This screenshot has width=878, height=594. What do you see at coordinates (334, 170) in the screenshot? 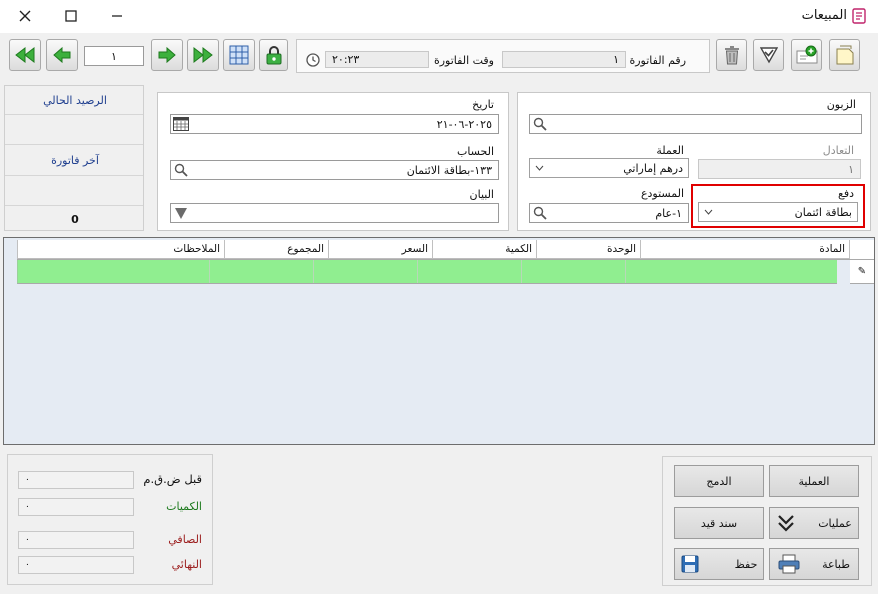
I see `account-field: ١٣٣-بطاقة الائتمان` at bounding box center [334, 170].